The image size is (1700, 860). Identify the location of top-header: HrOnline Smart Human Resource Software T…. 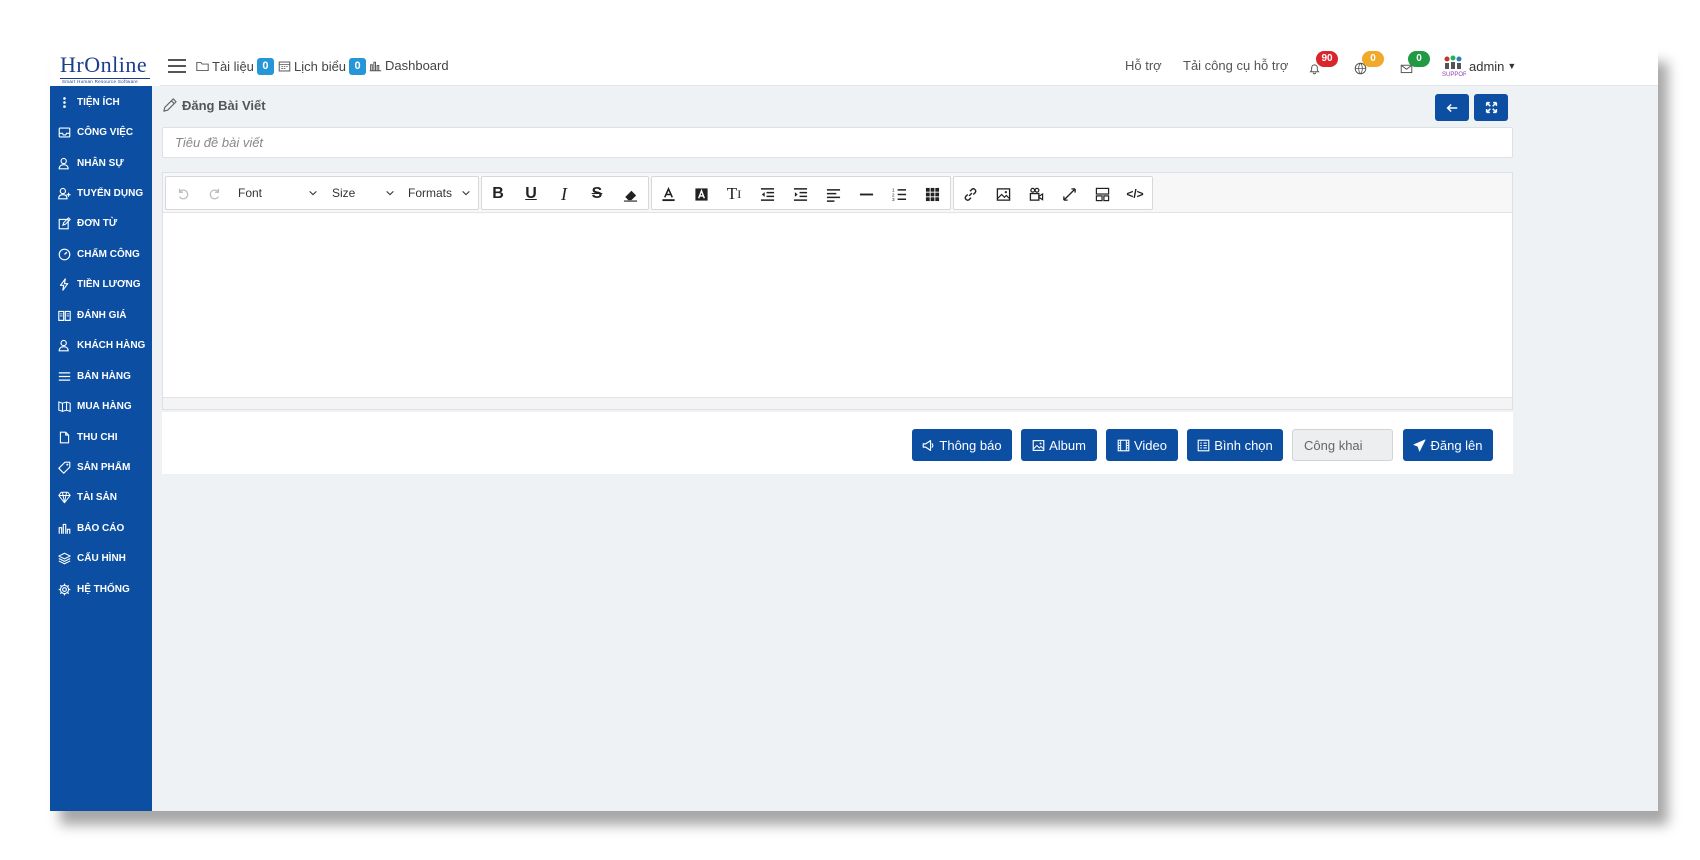
(854, 67).